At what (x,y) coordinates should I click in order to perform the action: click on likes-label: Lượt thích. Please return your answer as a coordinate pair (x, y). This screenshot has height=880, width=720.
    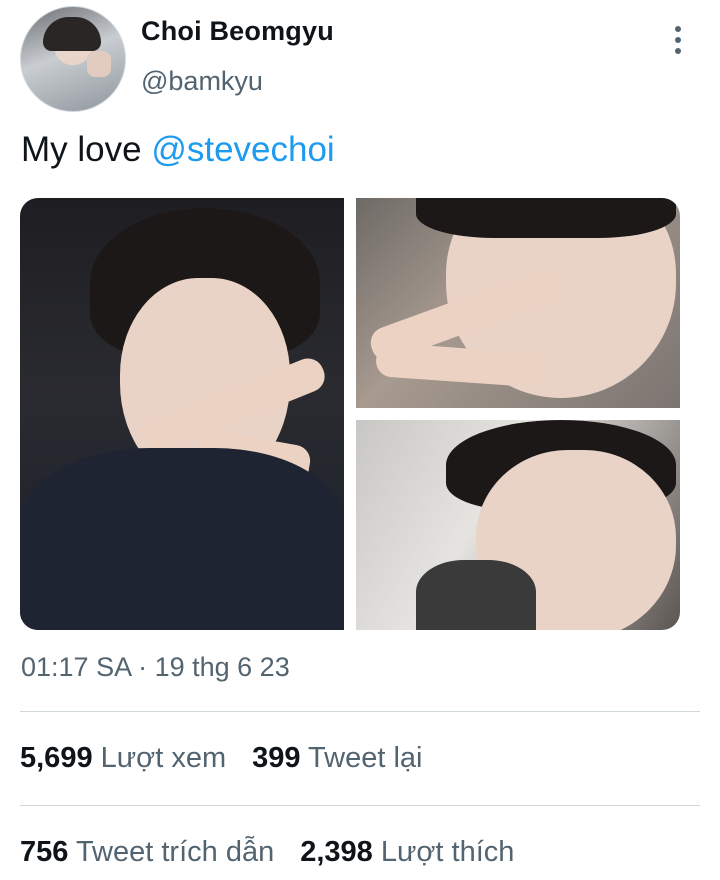
    Looking at the image, I should click on (447, 852).